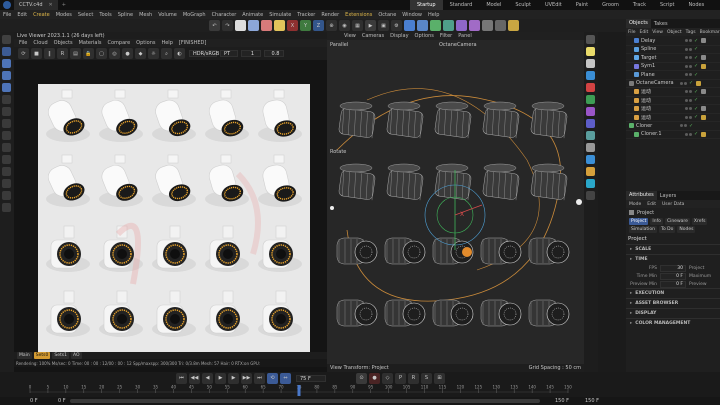 The height and width of the screenshot is (405, 720). Describe the element at coordinates (64, 15) in the screenshot. I see `menu-item-3: Modes` at that location.